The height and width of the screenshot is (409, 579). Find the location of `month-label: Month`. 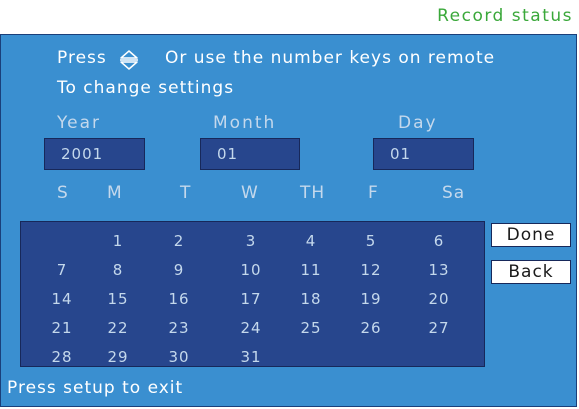

month-label: Month is located at coordinates (245, 123).